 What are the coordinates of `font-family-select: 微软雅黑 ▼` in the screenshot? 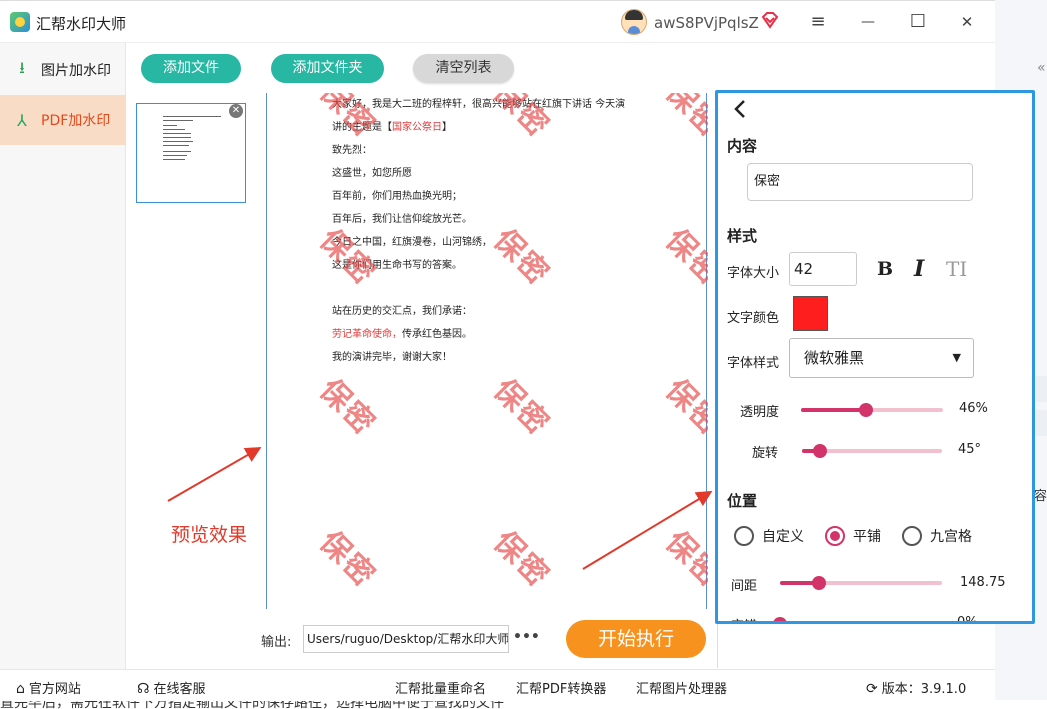 It's located at (881, 358).